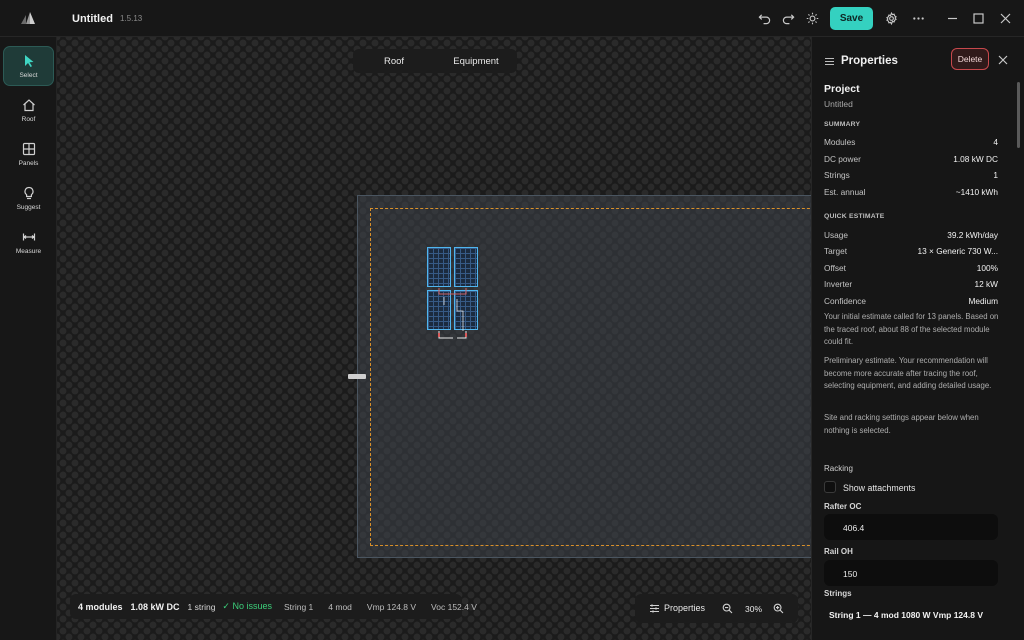 This screenshot has width=1024, height=640. What do you see at coordinates (100, 606) in the screenshot?
I see `module-count: 4 modules` at bounding box center [100, 606].